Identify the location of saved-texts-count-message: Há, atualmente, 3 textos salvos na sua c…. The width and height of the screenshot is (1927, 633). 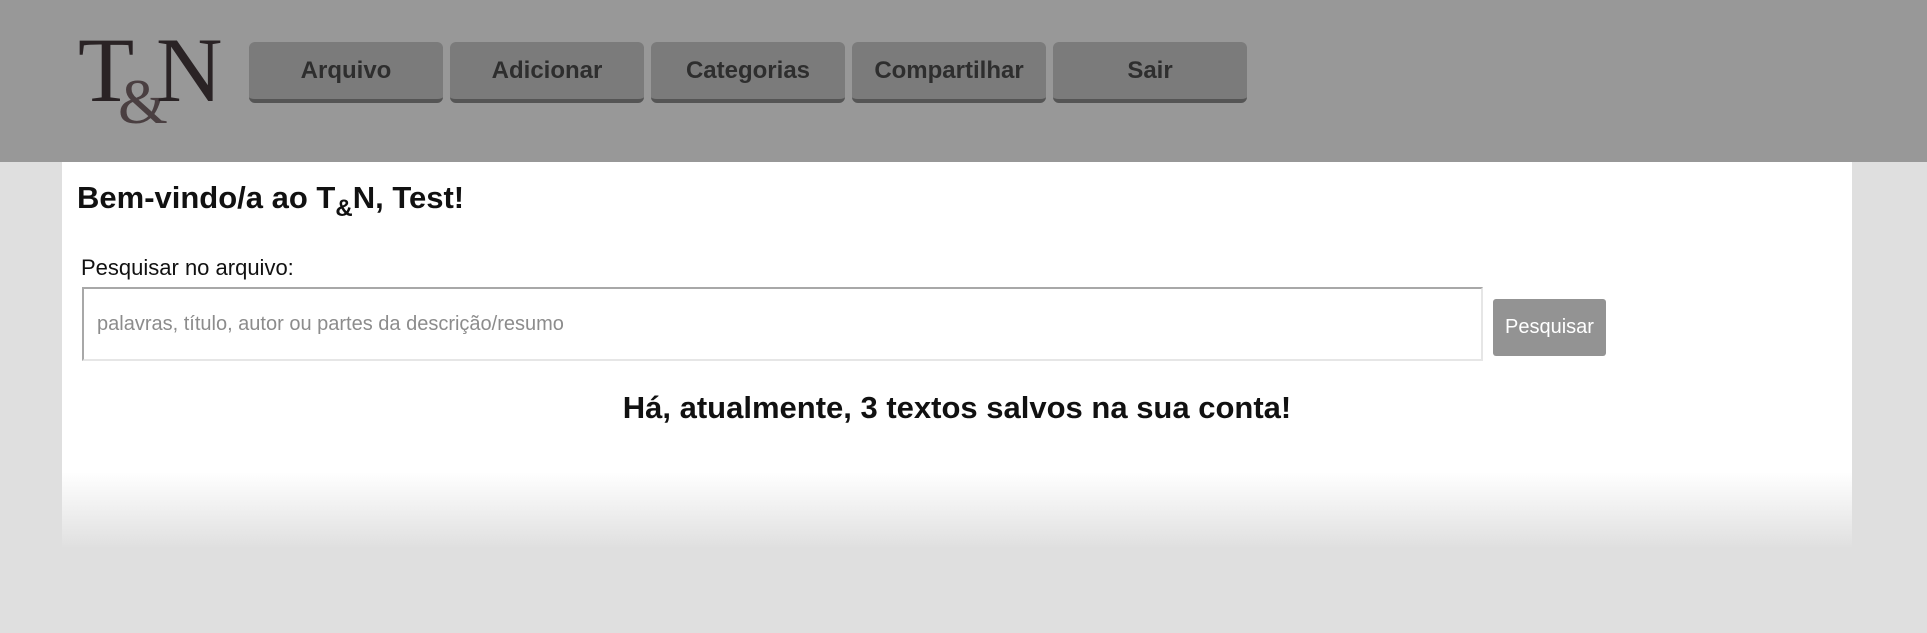
(957, 407).